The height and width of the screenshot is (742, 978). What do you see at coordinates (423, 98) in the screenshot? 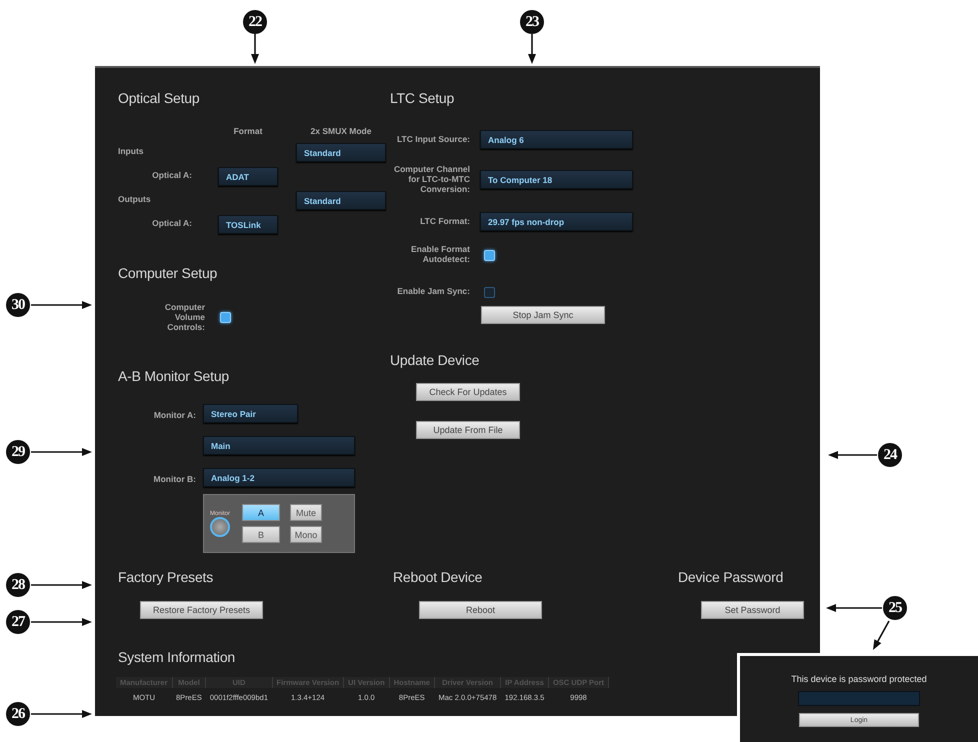
I see `section-heading: LTC Setup` at bounding box center [423, 98].